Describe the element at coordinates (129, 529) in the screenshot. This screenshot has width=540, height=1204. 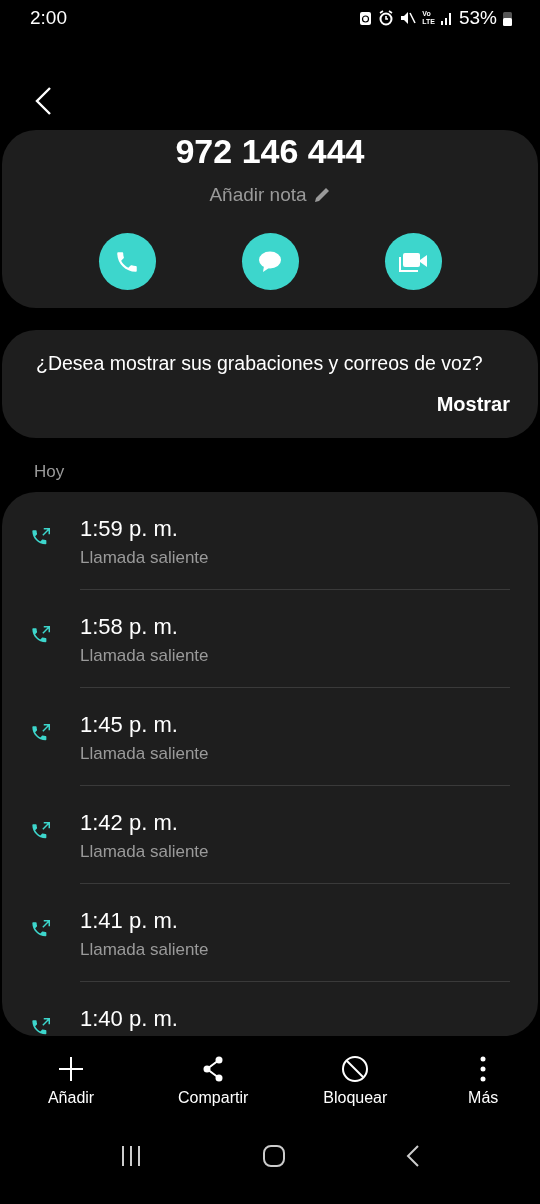
I see `call-time: 1:59 p. m.` at that location.